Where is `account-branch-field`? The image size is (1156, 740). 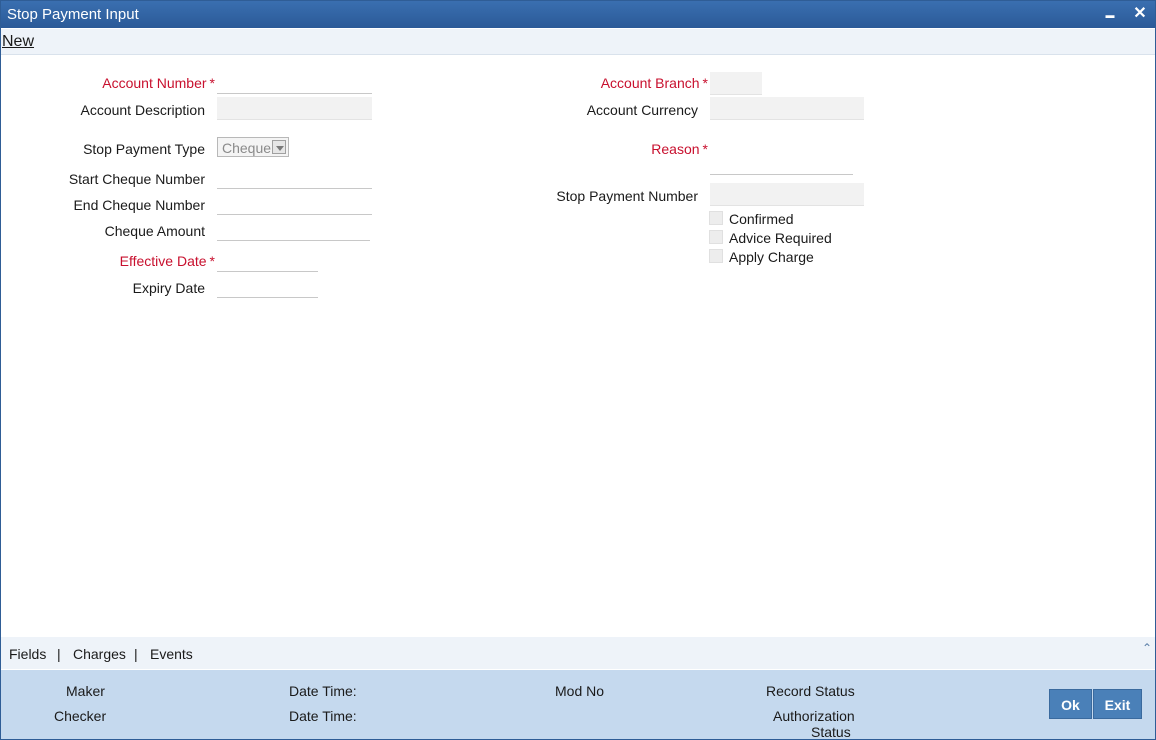
account-branch-field is located at coordinates (736, 83).